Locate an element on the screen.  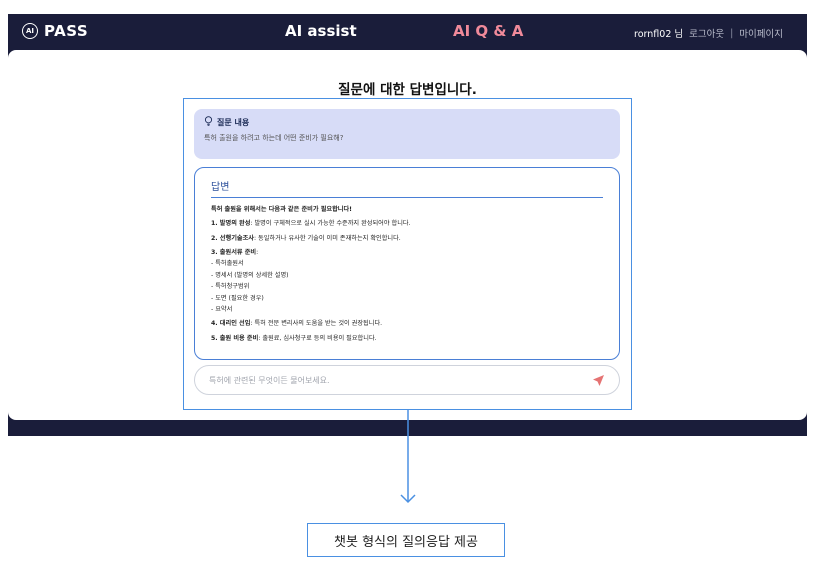
document-list-item: - 도면 (필요한 경우) is located at coordinates (237, 298).